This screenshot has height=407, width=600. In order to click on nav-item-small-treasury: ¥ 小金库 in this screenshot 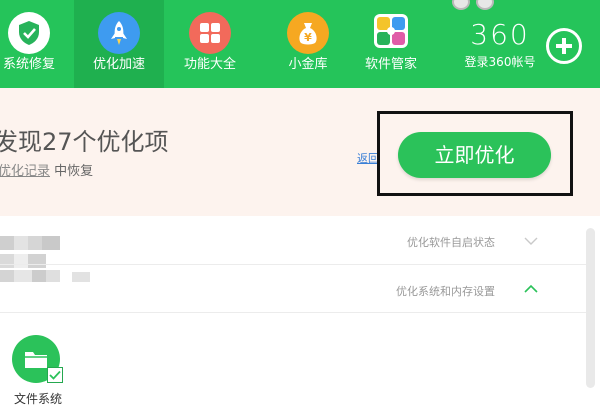, I will do `click(308, 44)`.